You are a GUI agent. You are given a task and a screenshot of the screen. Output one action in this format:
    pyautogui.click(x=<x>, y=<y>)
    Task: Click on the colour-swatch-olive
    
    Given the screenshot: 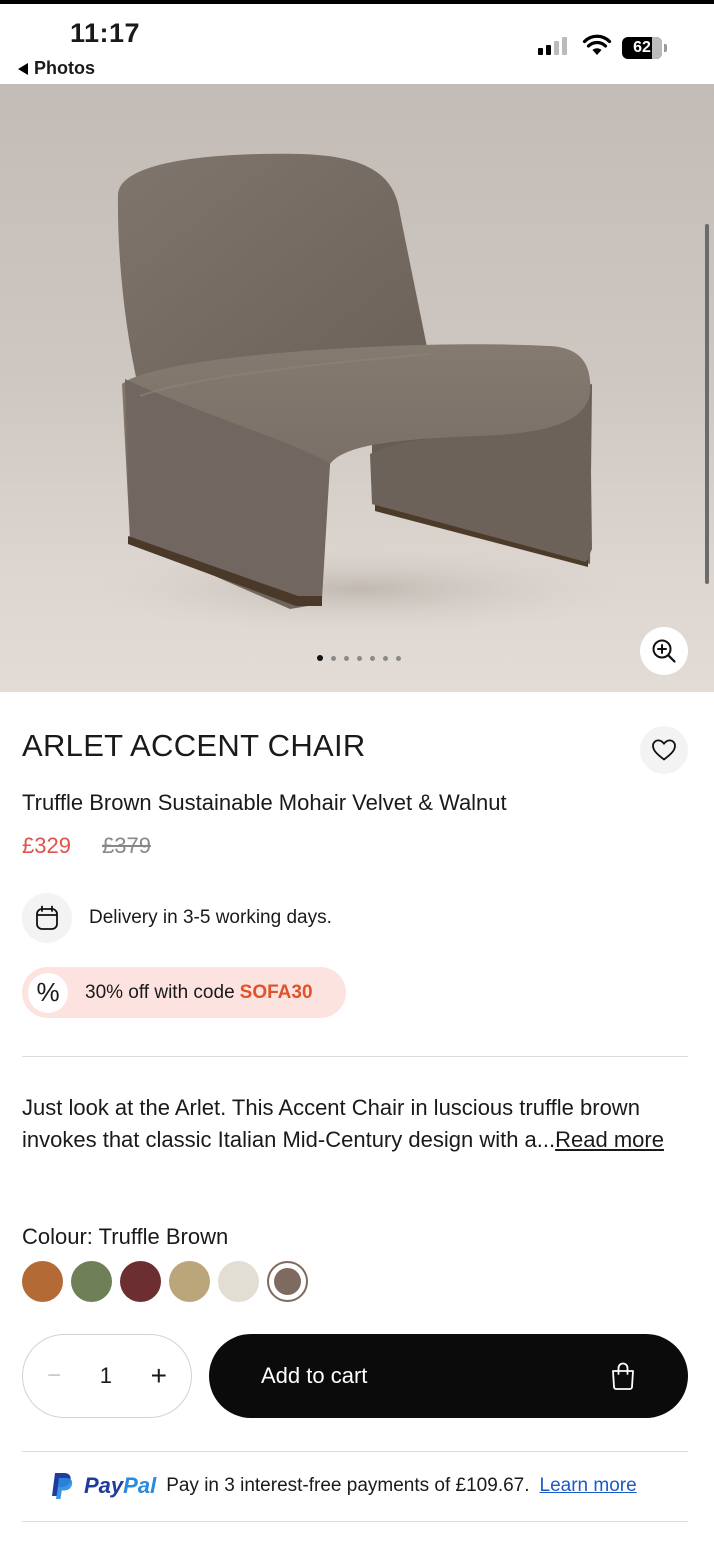 What is the action you would take?
    pyautogui.click(x=91, y=1281)
    